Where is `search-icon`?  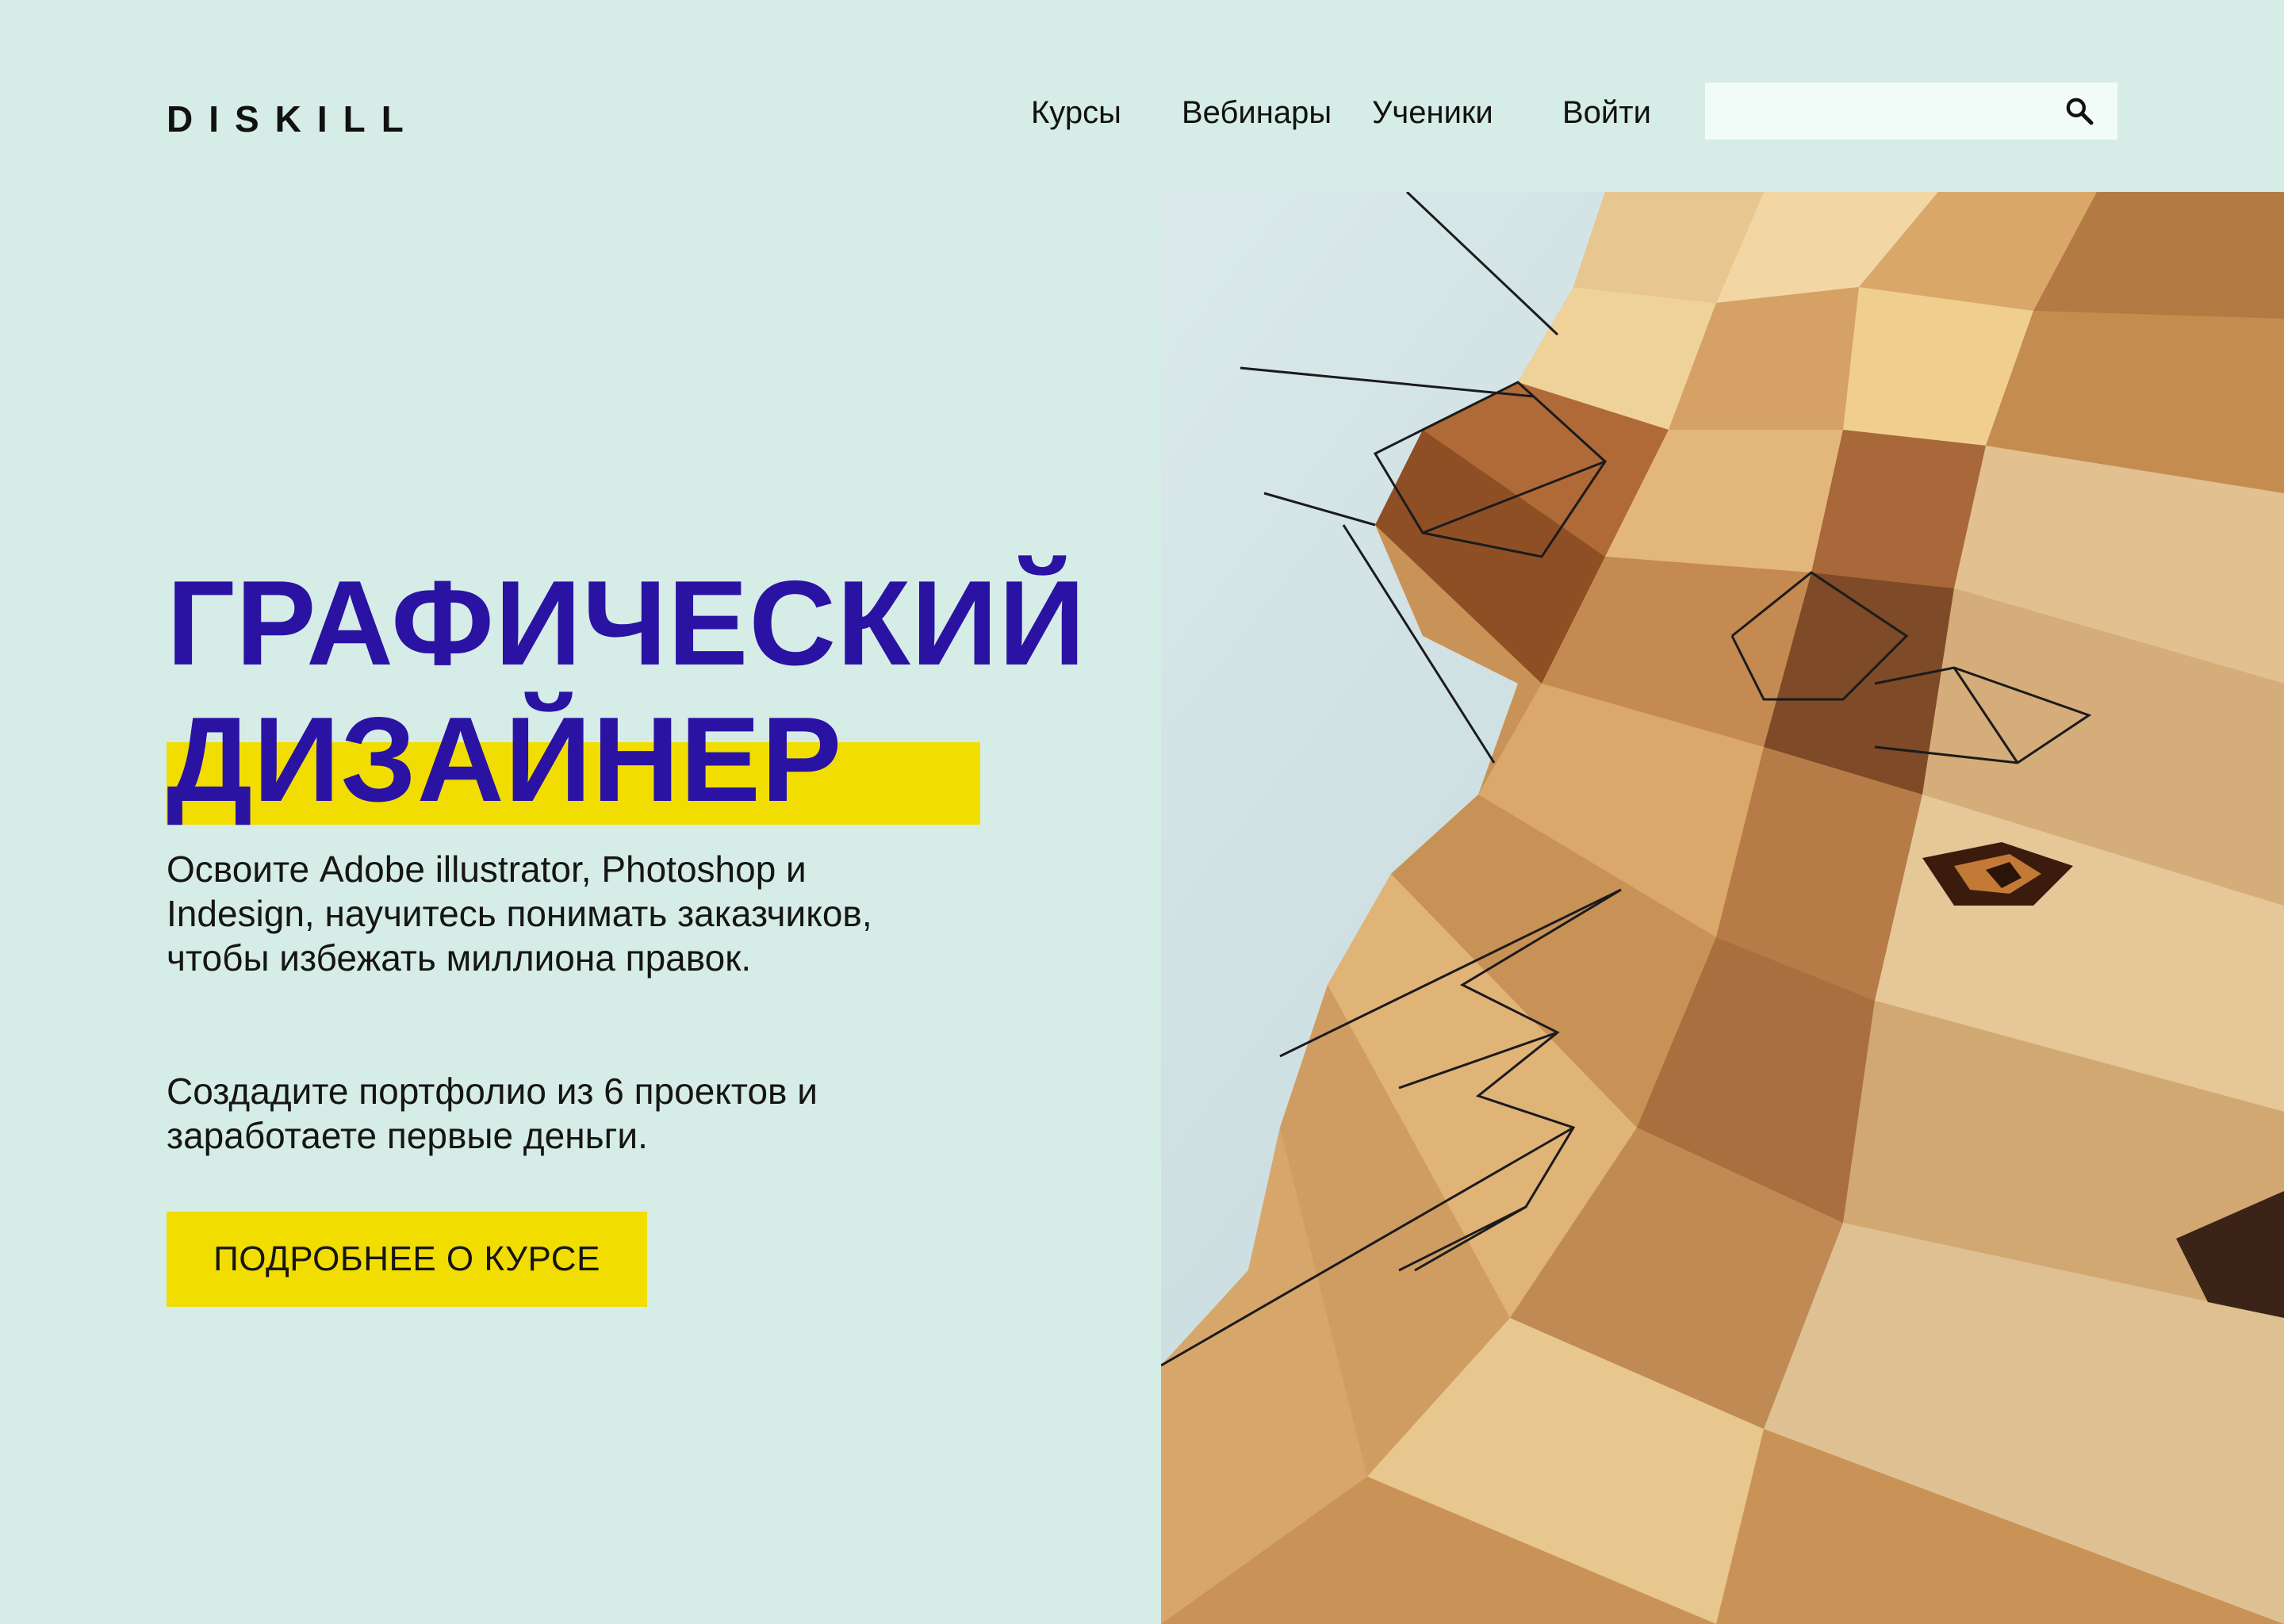 search-icon is located at coordinates (2079, 111).